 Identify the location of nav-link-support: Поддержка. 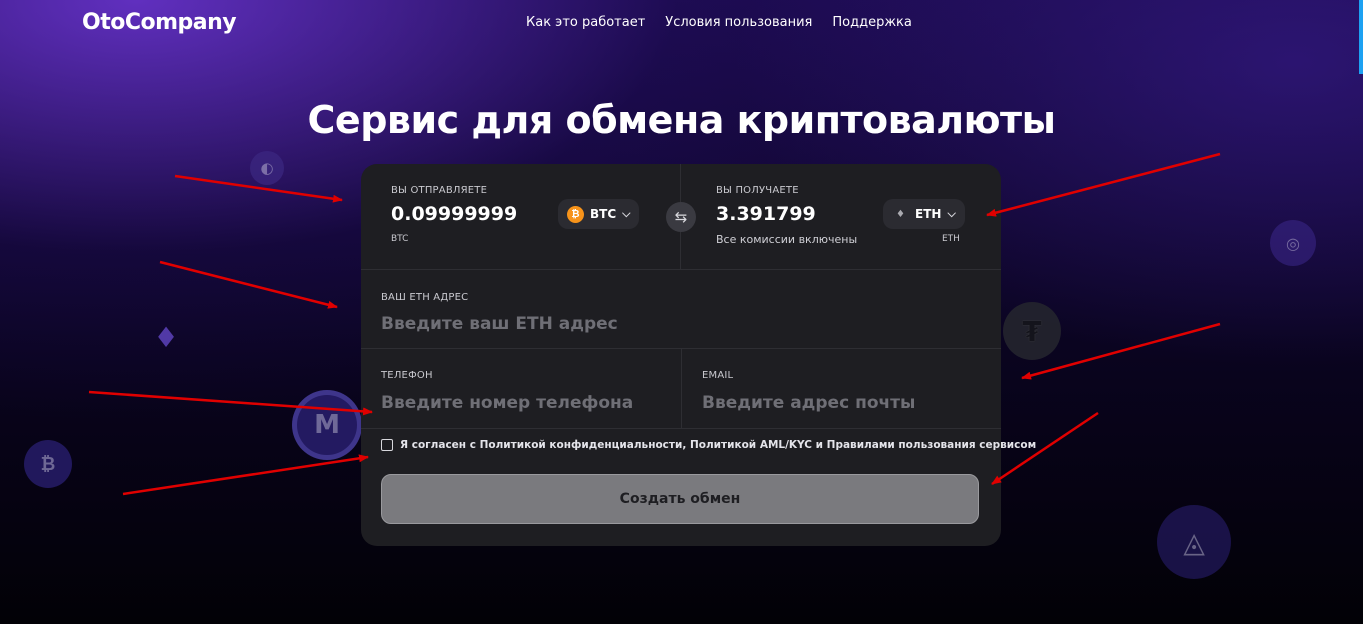
(872, 22).